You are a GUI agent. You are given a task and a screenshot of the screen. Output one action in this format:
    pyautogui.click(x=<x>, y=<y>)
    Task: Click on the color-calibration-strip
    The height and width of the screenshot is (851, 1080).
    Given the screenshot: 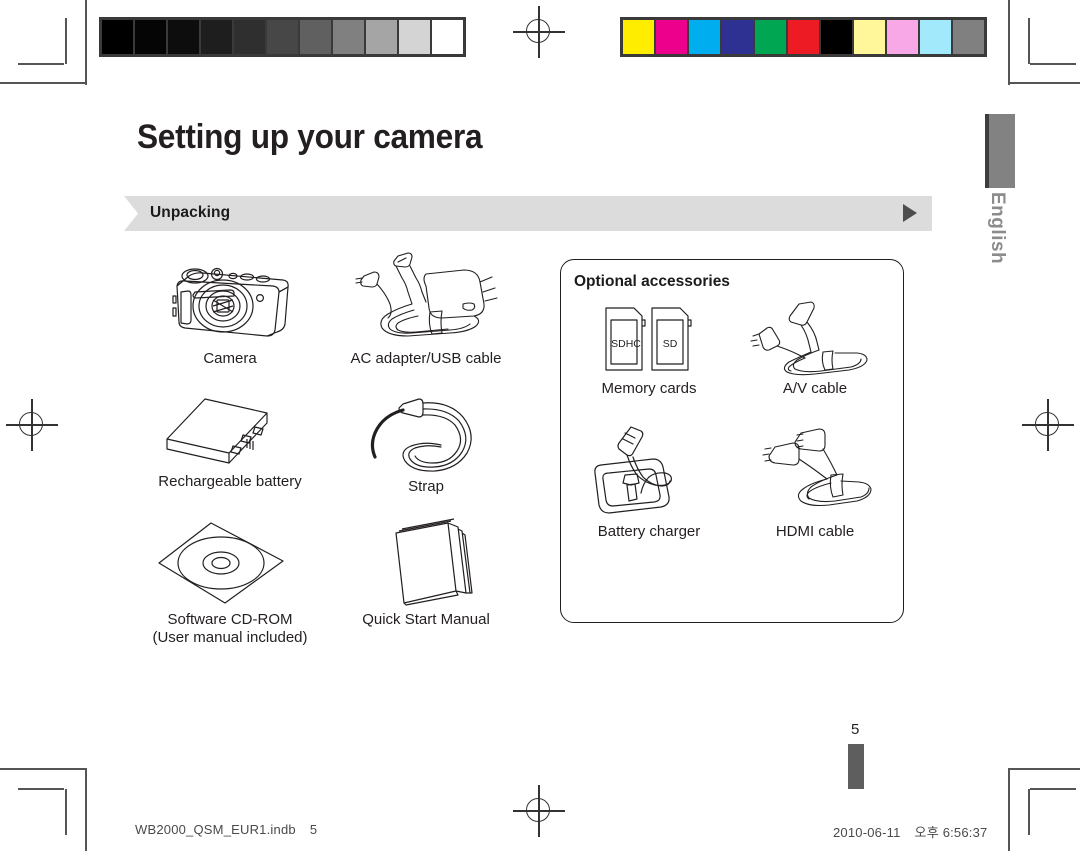 What is the action you would take?
    pyautogui.click(x=803, y=37)
    